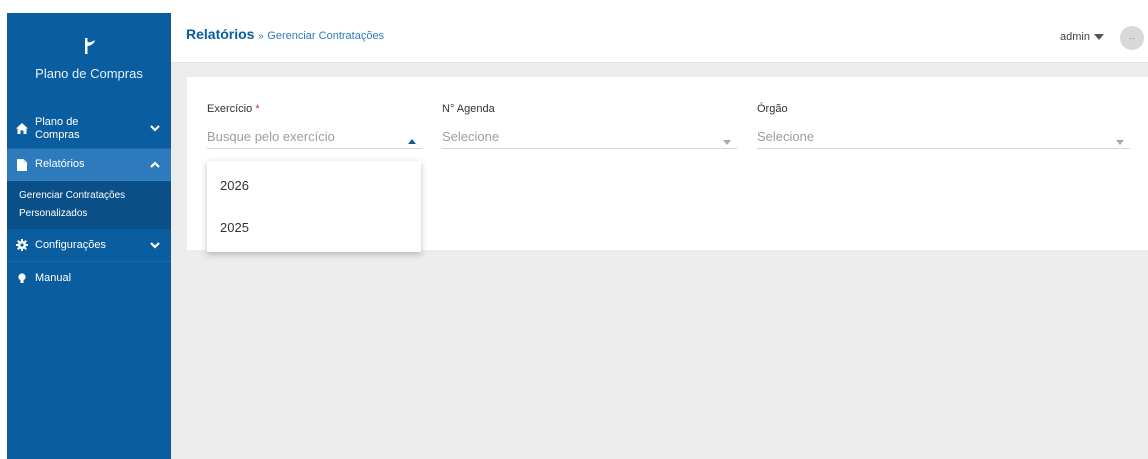 This screenshot has height=459, width=1148. Describe the element at coordinates (271, 136) in the screenshot. I see `exercicio-placeholder: Busque pelo exercício` at that location.